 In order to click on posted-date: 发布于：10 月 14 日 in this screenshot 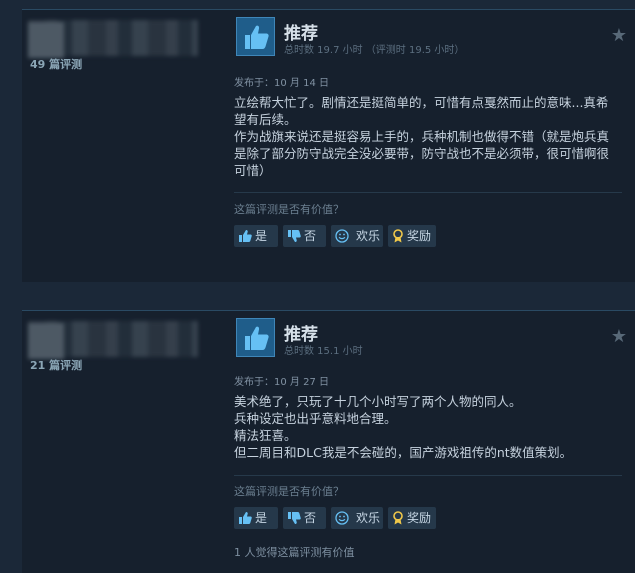, I will do `click(281, 83)`.